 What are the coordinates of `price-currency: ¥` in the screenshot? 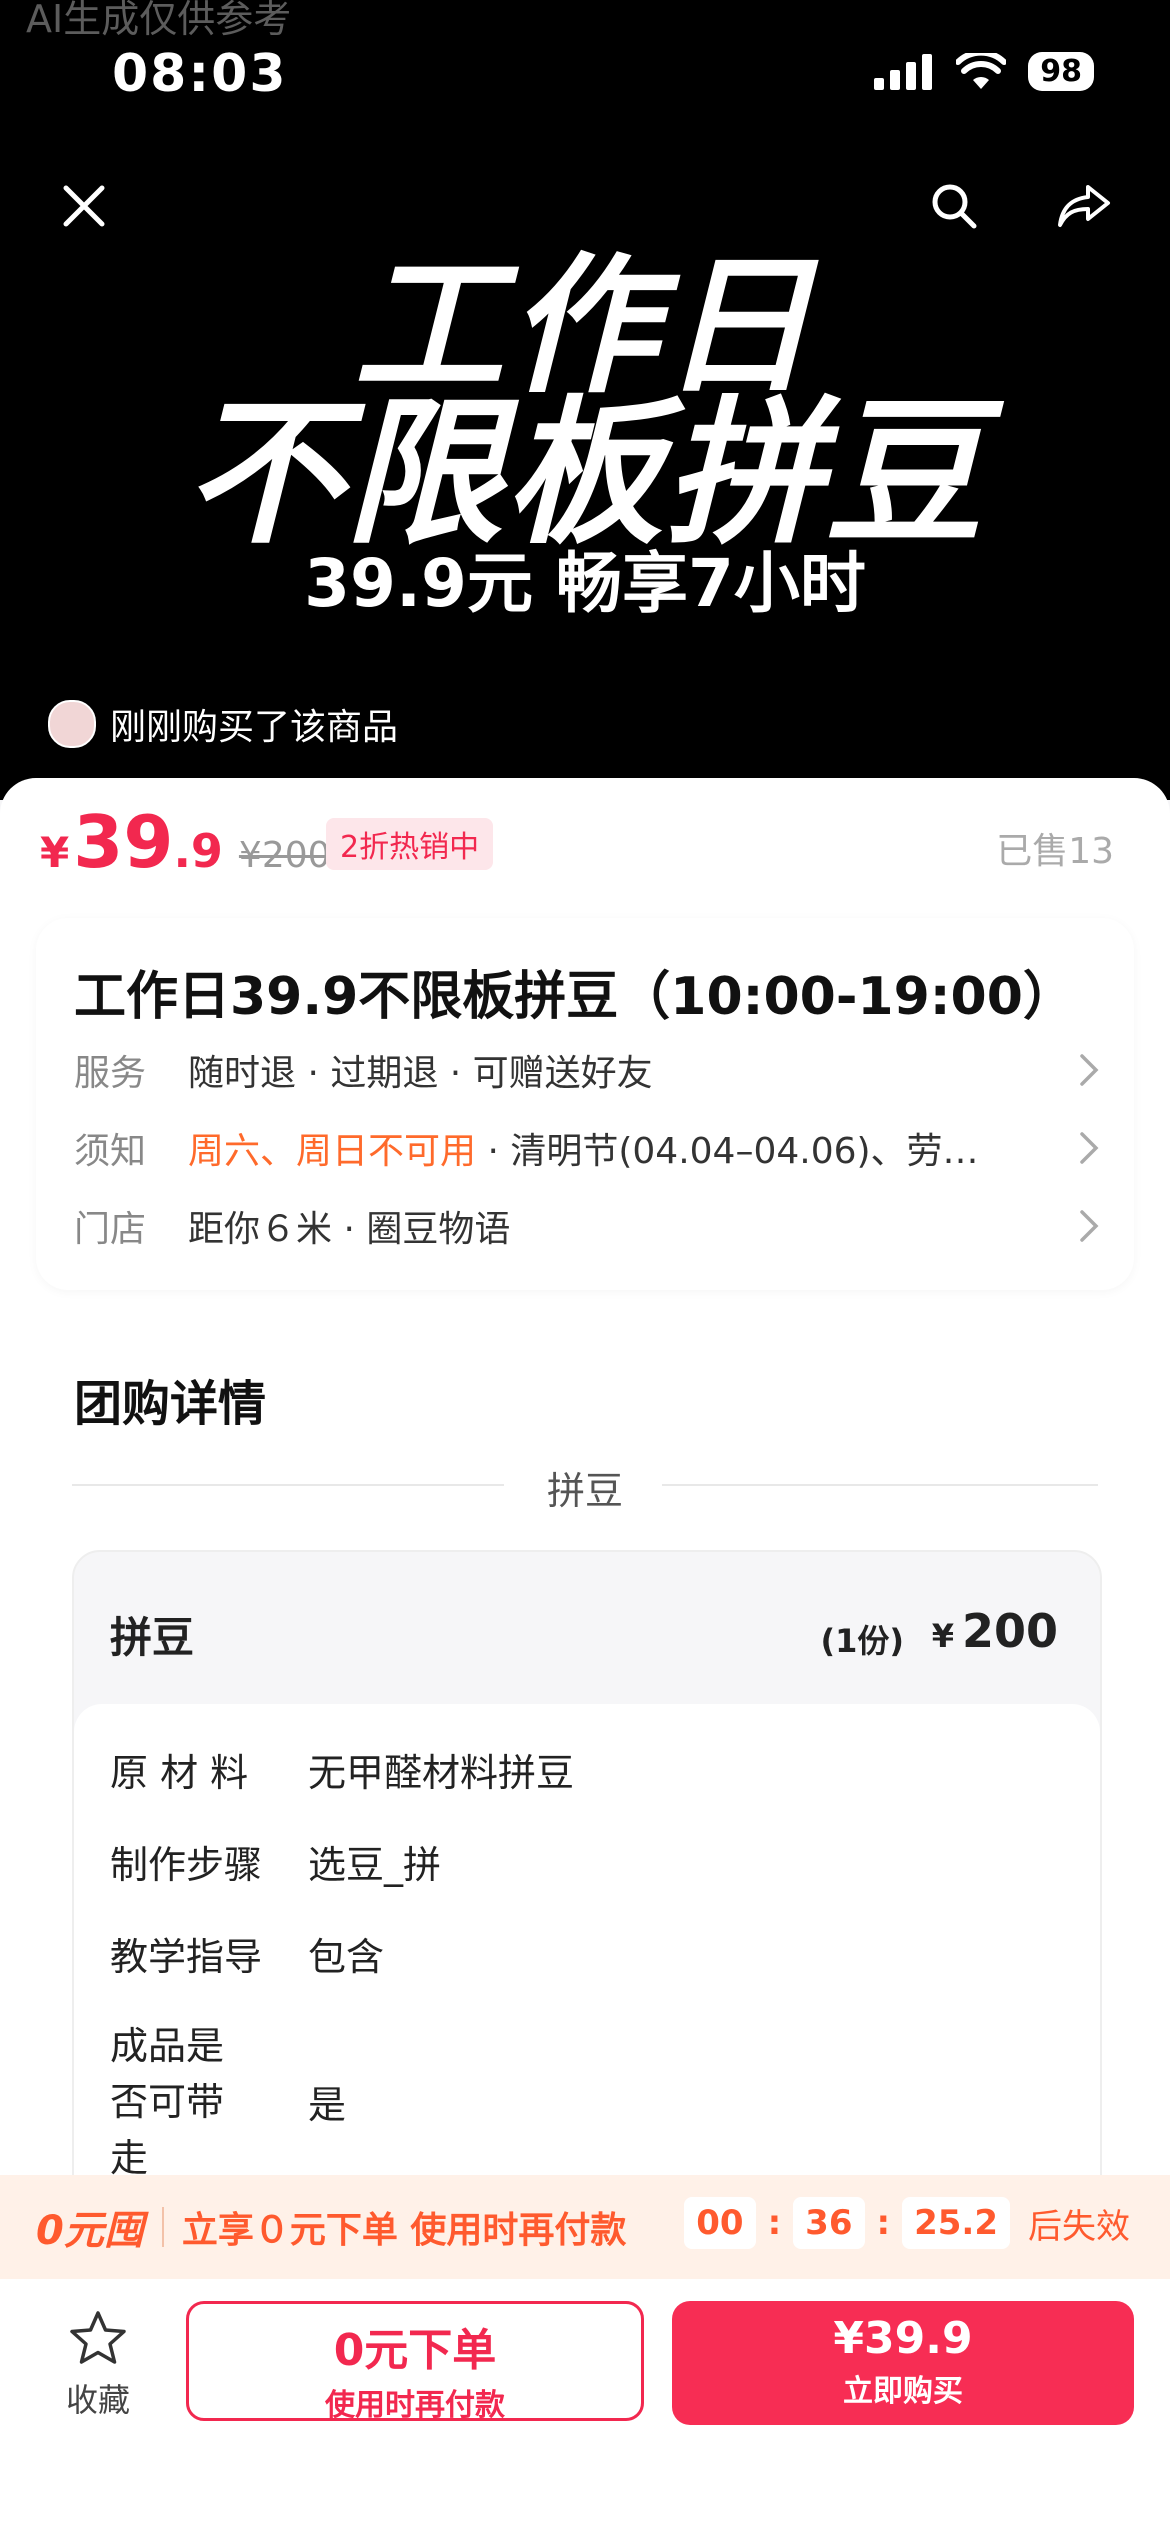 It's located at (55, 852).